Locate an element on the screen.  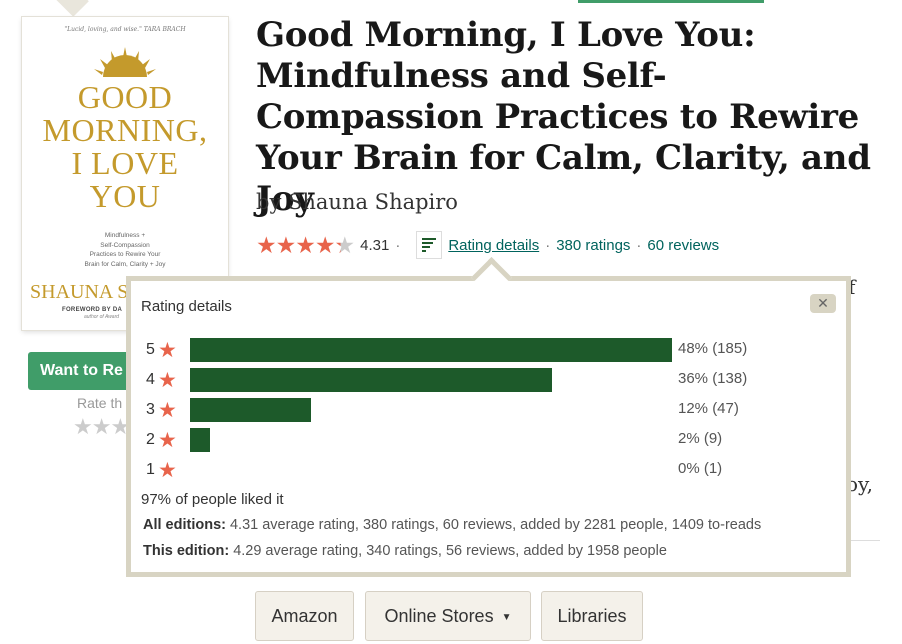
close-icon: ✕ is located at coordinates (823, 303).